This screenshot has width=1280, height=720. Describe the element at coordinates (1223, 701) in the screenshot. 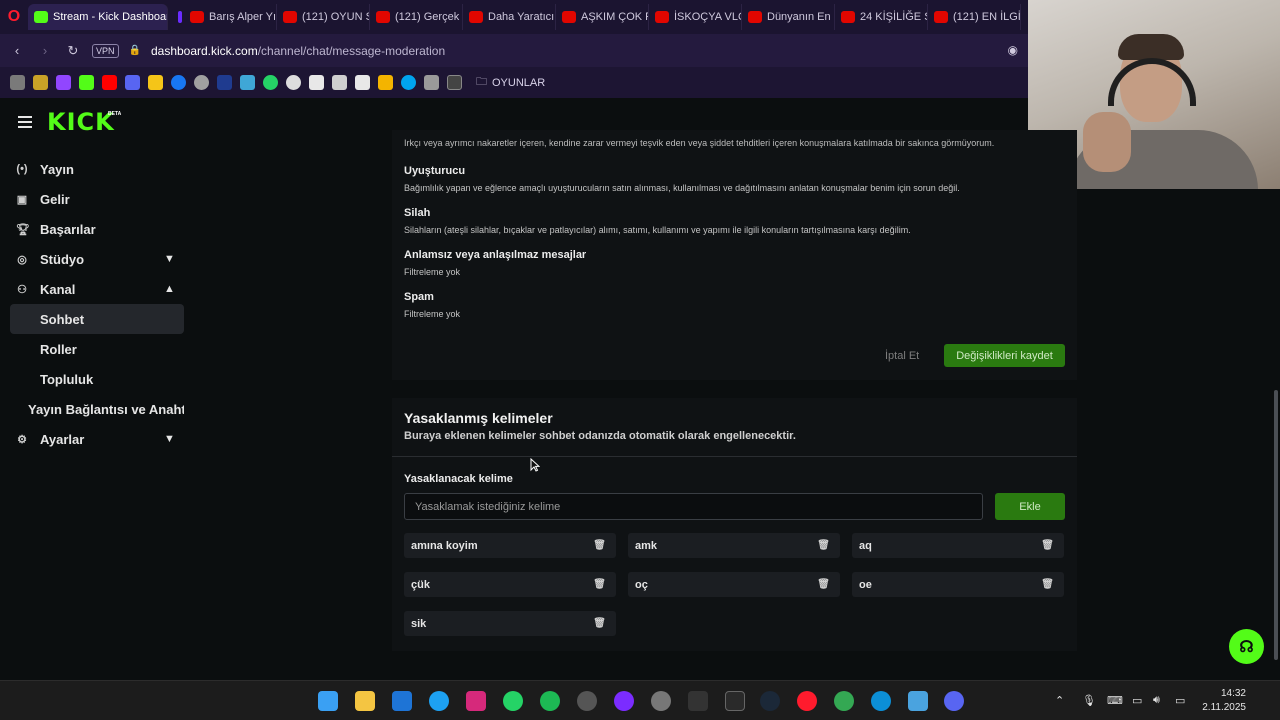

I see `system-clock: 14:32 2.11.2025` at that location.